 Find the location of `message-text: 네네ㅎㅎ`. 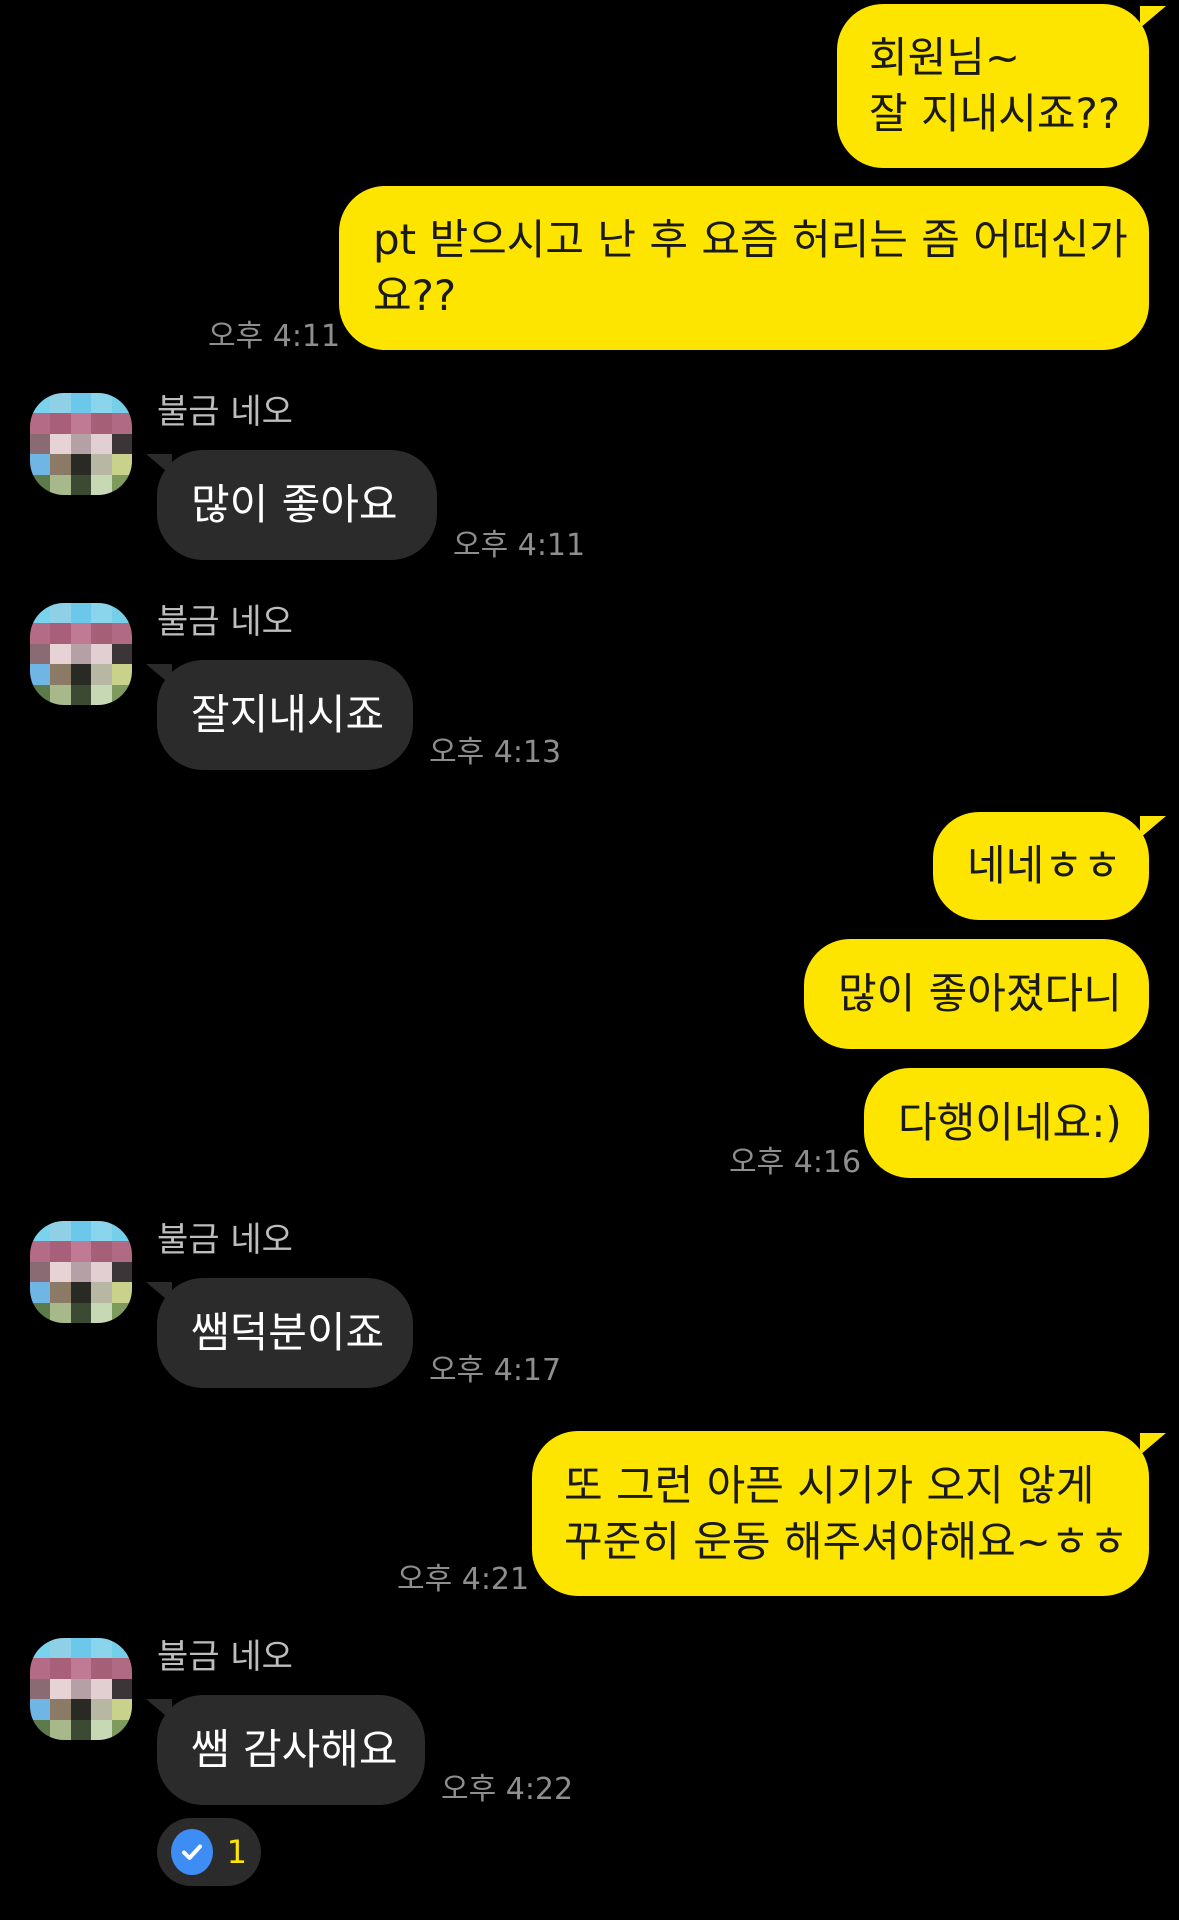

message-text: 네네ㅎㅎ is located at coordinates (1044, 865).